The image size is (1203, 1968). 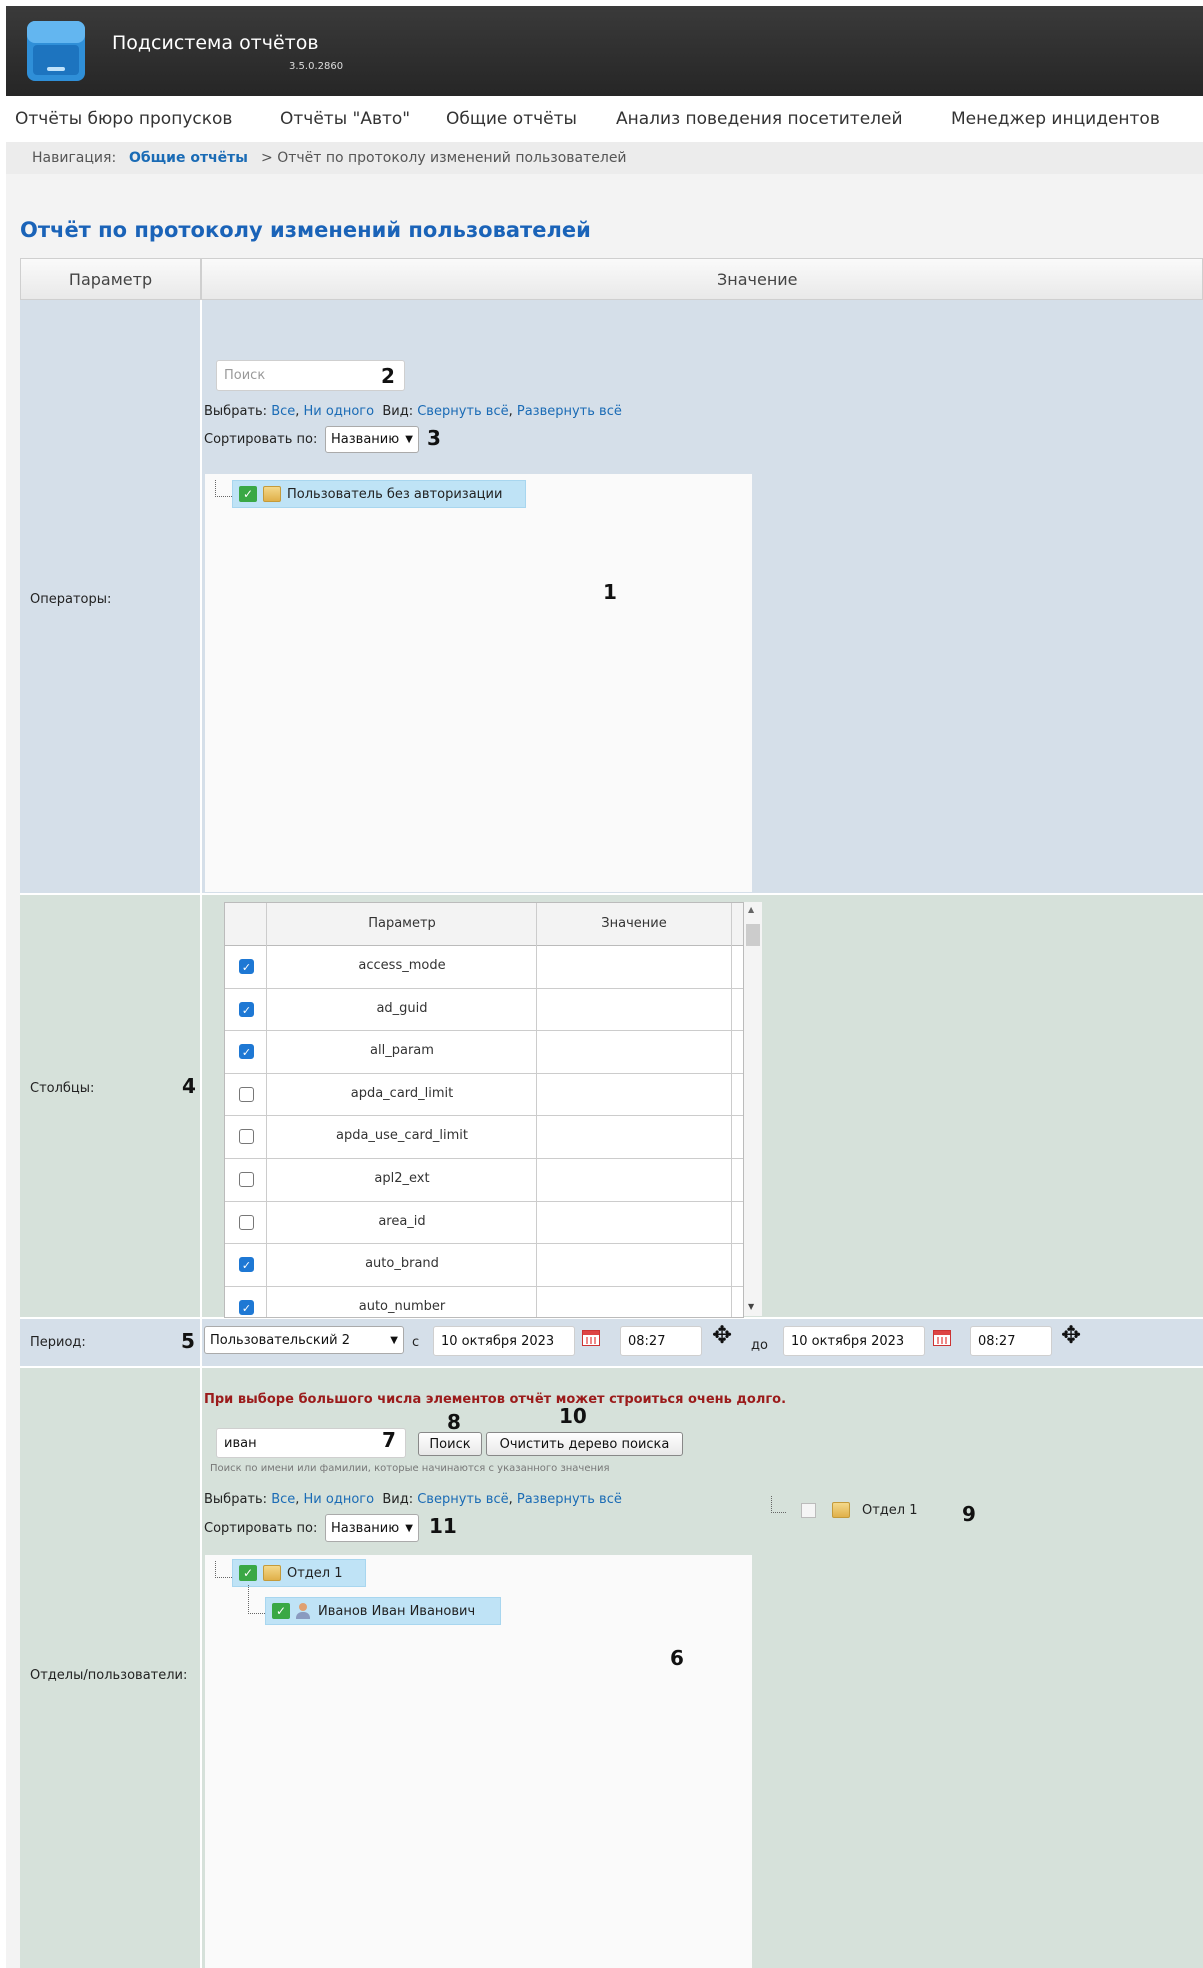 I want to click on callout-2: 2, so click(x=388, y=376).